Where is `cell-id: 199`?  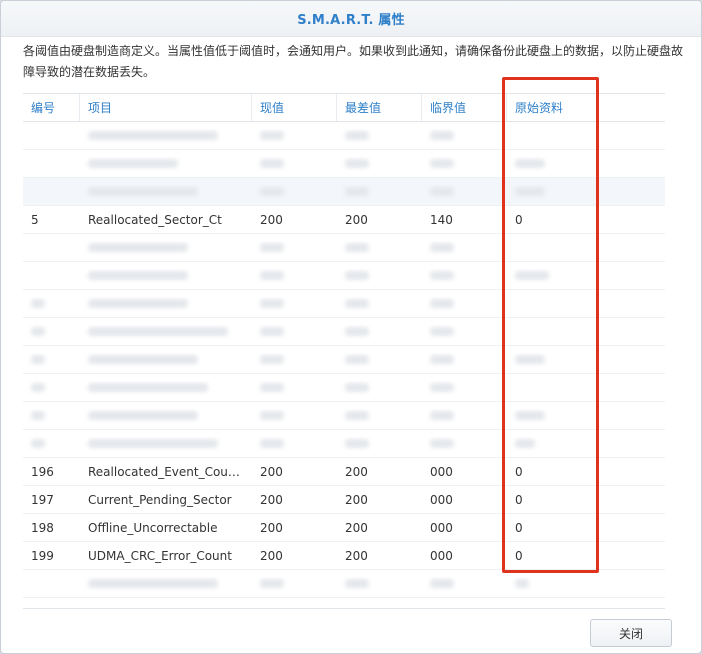 cell-id: 199 is located at coordinates (42, 555).